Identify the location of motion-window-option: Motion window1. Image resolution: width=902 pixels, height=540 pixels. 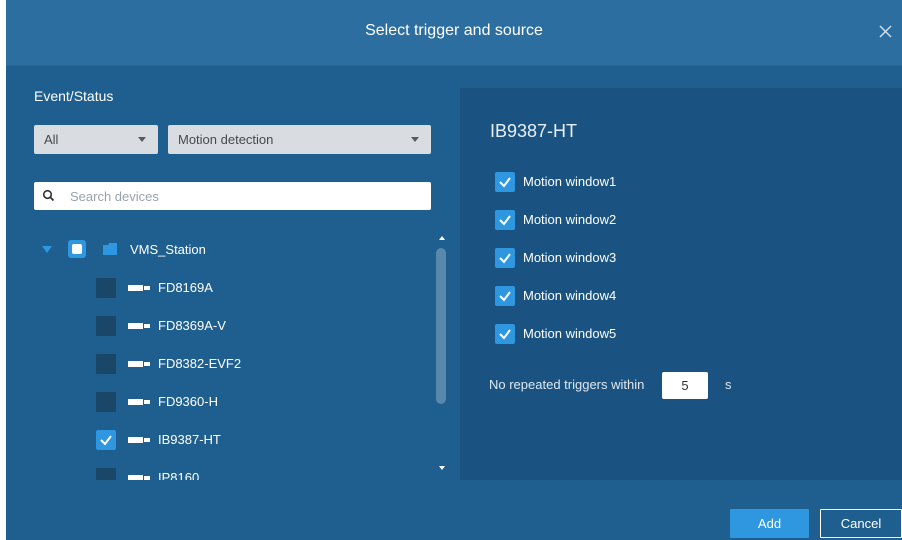
(645, 182).